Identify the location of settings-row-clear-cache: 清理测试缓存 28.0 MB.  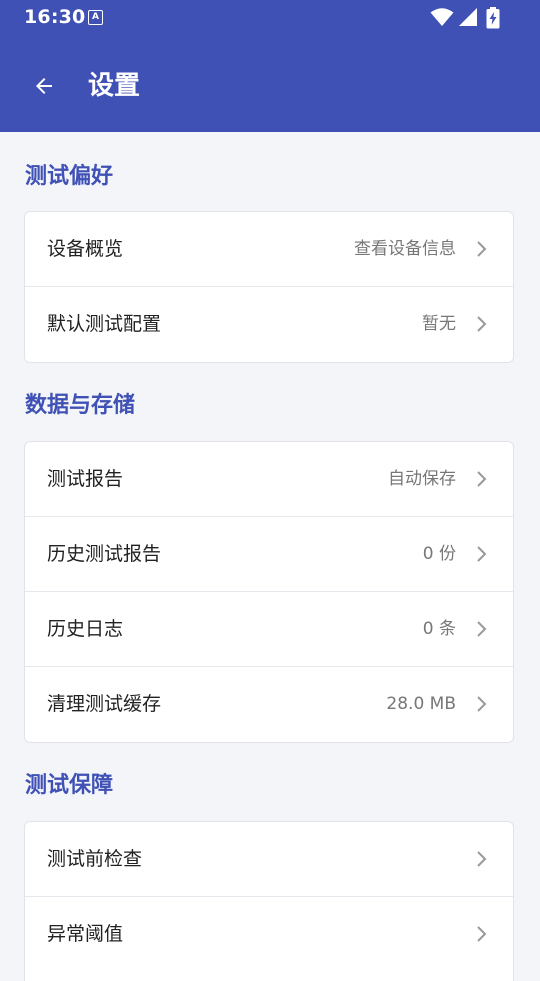
(269, 704).